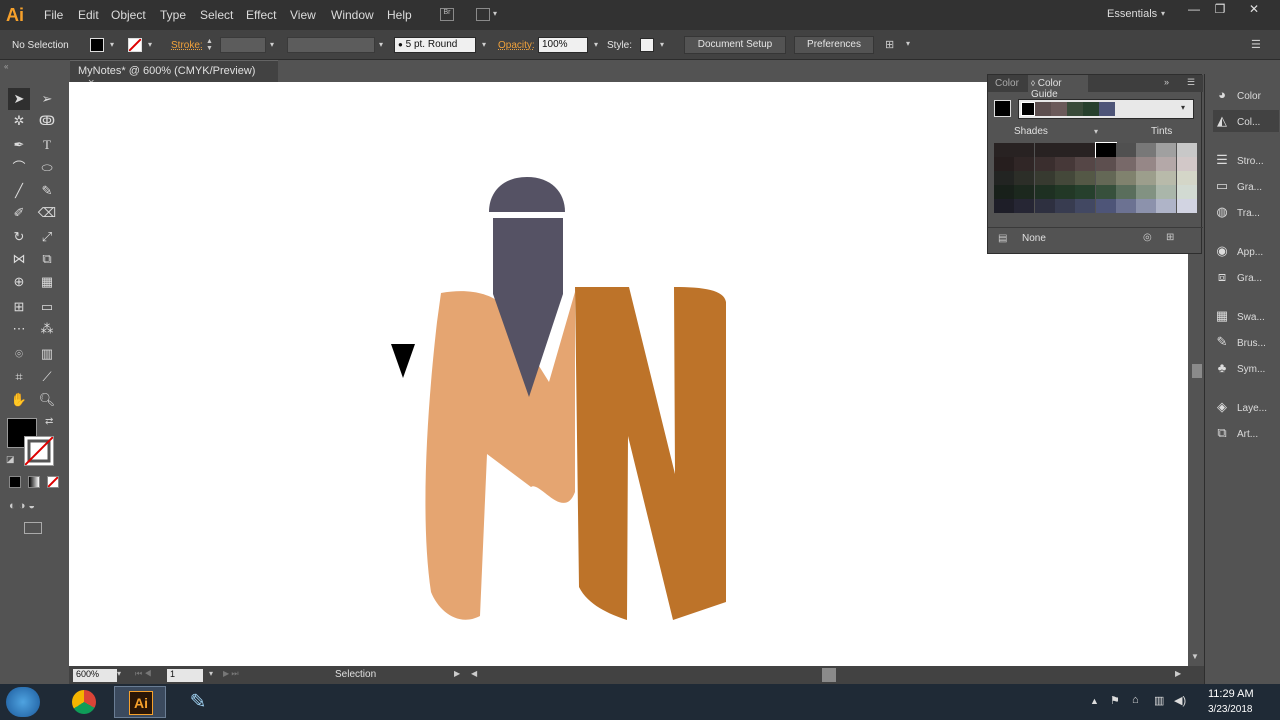 Image resolution: width=1280 pixels, height=720 pixels. I want to click on clock-date: 3/23/2018, so click(1230, 709).